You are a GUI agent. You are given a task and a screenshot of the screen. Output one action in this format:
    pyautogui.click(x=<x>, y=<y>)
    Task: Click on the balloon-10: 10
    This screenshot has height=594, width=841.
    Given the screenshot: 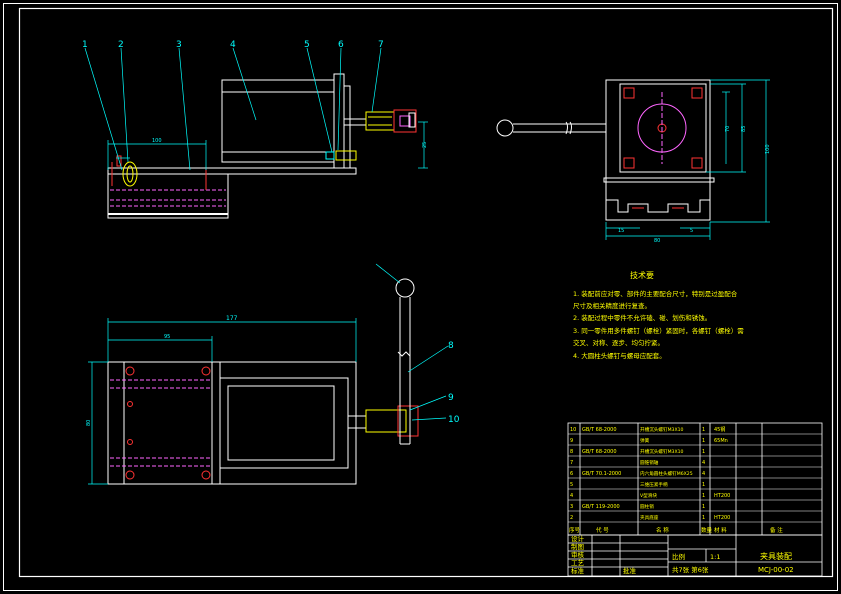 What is the action you would take?
    pyautogui.click(x=454, y=420)
    